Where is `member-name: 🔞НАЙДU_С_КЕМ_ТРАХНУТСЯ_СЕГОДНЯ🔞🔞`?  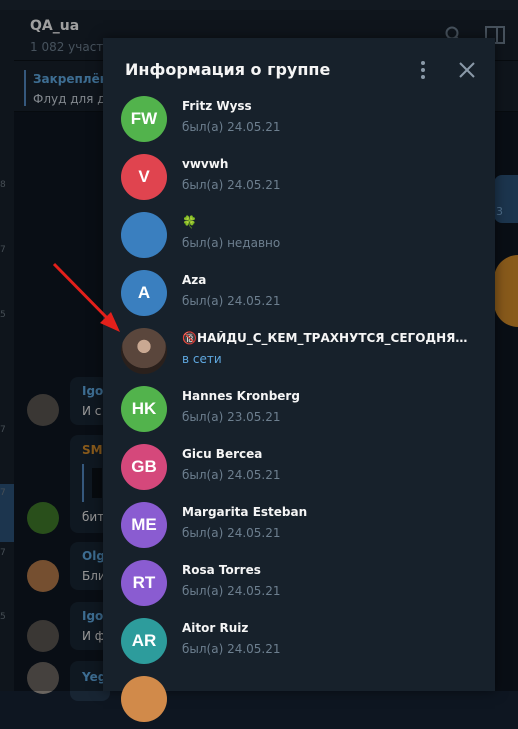 member-name: 🔞НАЙДU_С_КЕМ_ТРАХНУТСЯ_СЕГОДНЯ🔞🔞 is located at coordinates (330, 338).